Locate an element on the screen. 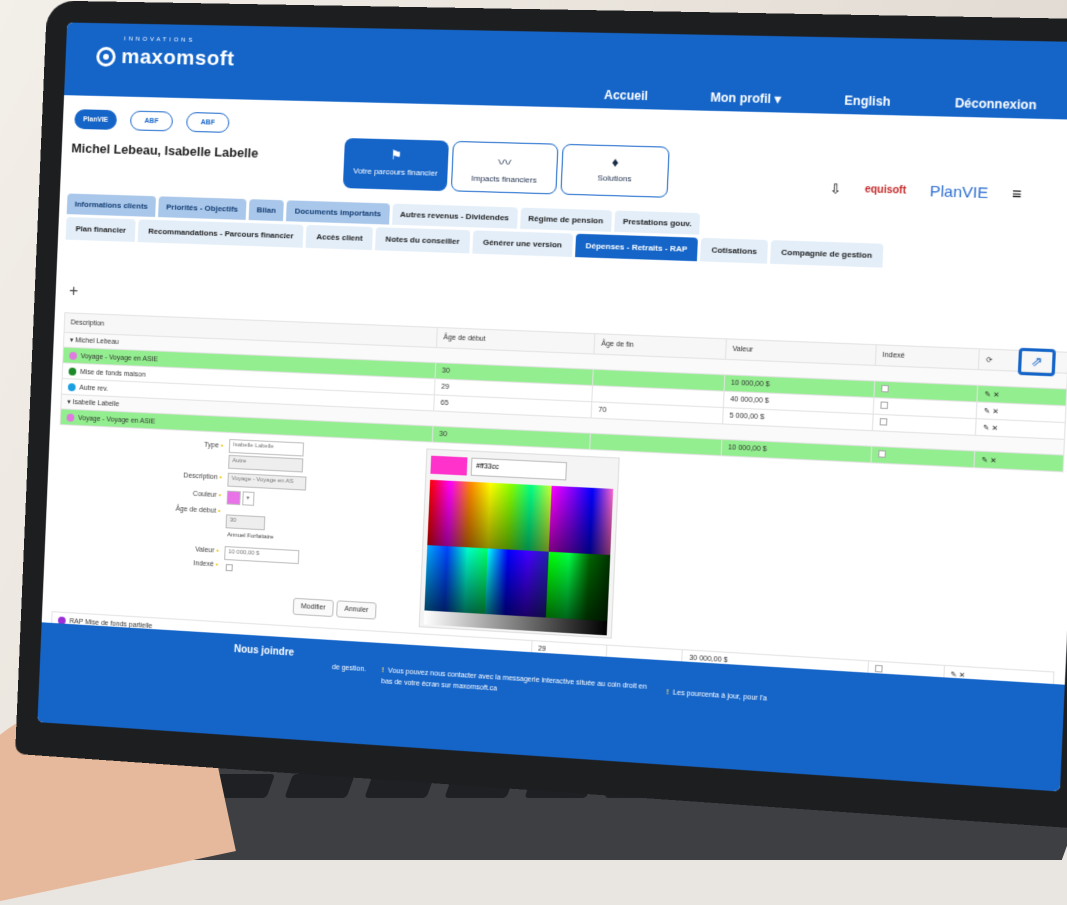 The height and width of the screenshot is (905, 1067). color-label: Couleur • is located at coordinates (207, 495).